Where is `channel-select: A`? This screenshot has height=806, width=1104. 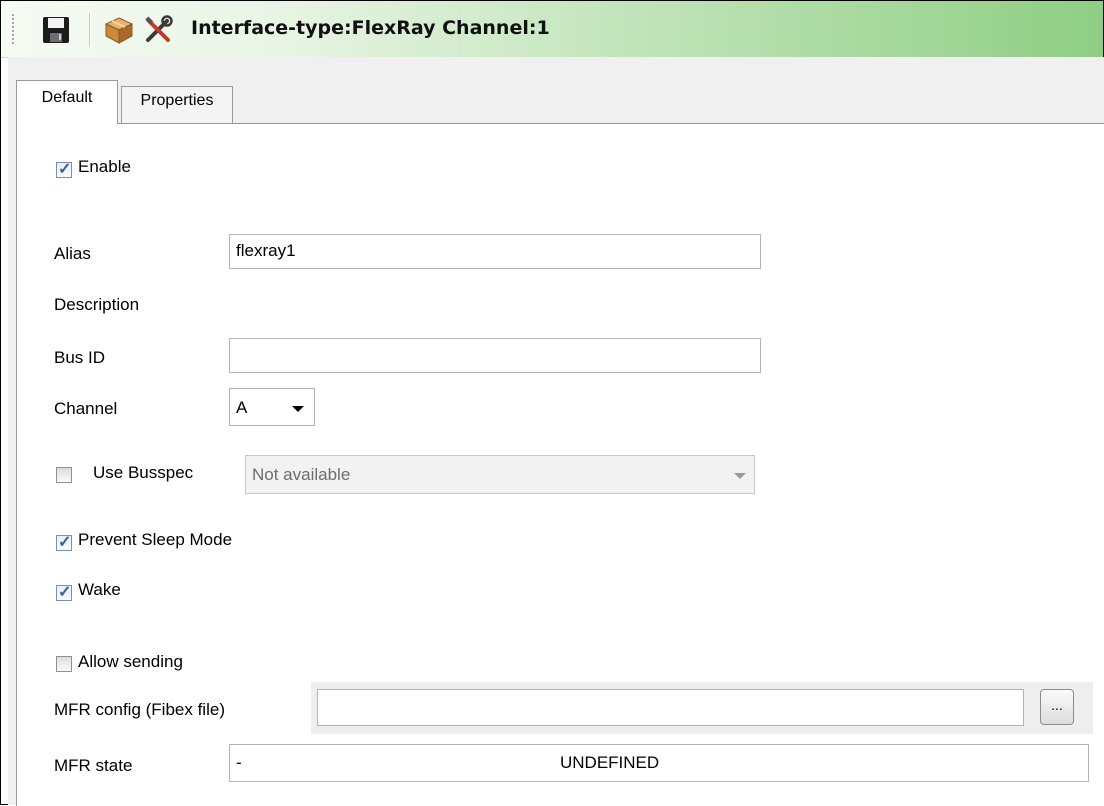 channel-select: A is located at coordinates (272, 407).